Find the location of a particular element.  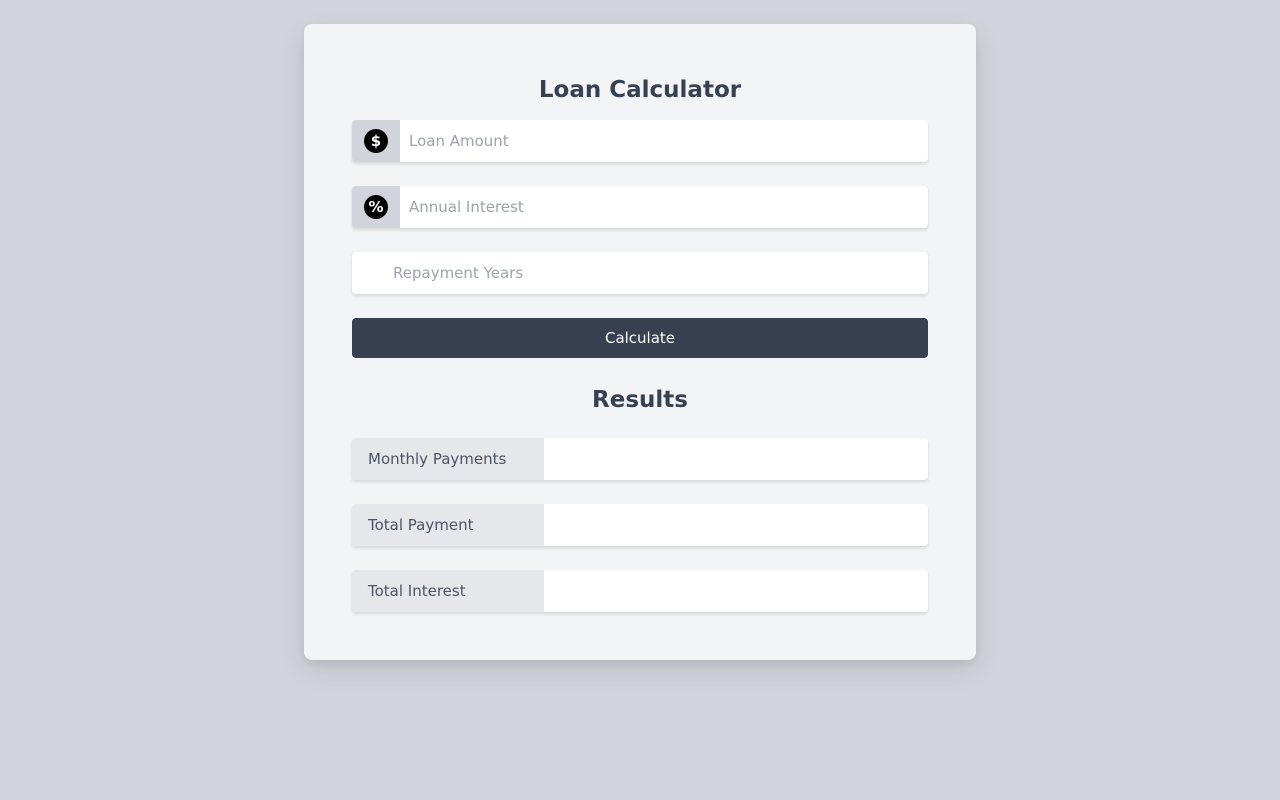

total-payment-output is located at coordinates (736, 525).